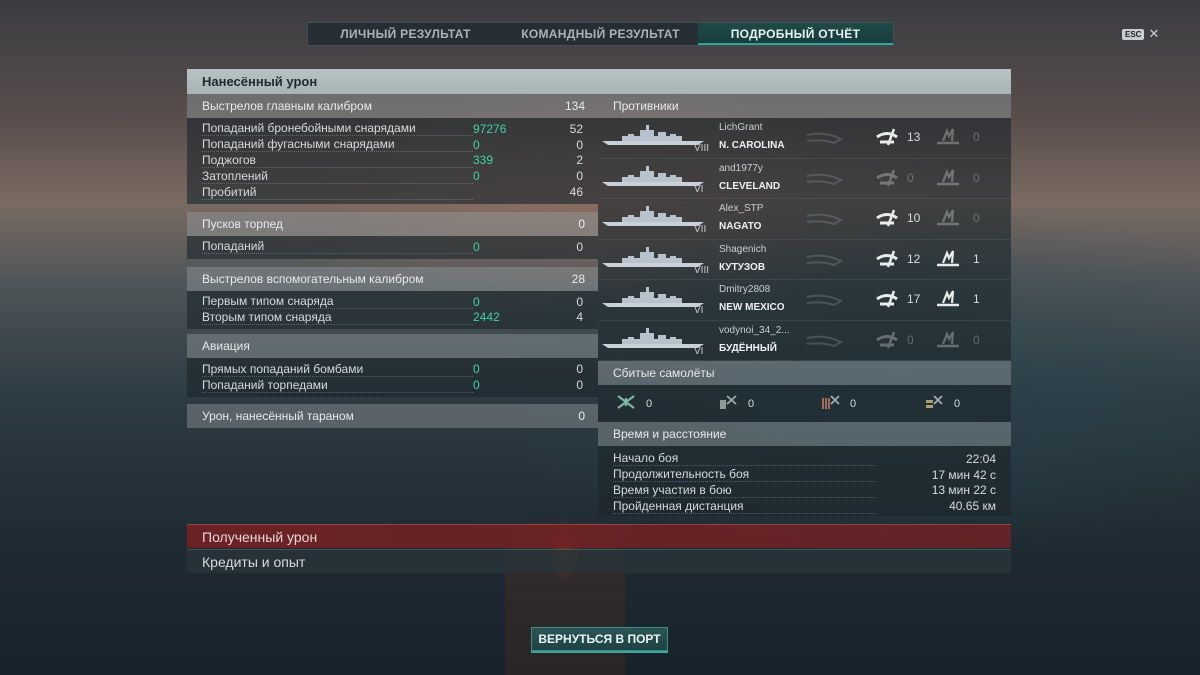 The image size is (1200, 675). I want to click on torpedoes-body: Попаданий 0 0, so click(392, 247).